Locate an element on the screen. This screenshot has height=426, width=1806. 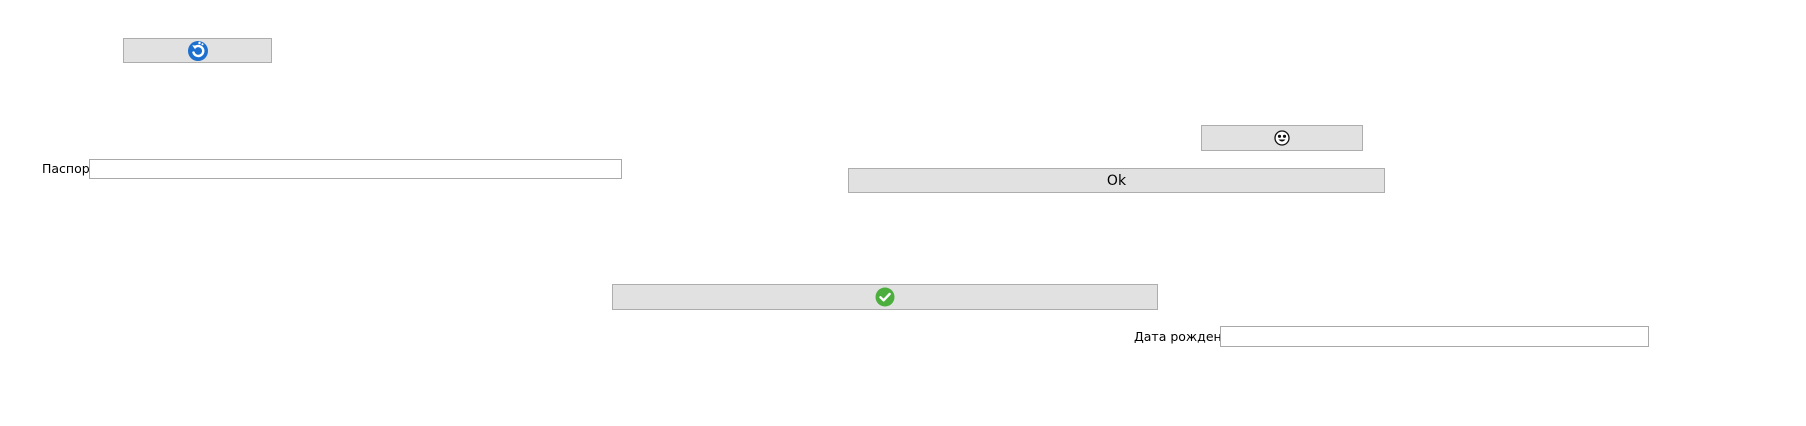
refresh-icon is located at coordinates (197, 50).